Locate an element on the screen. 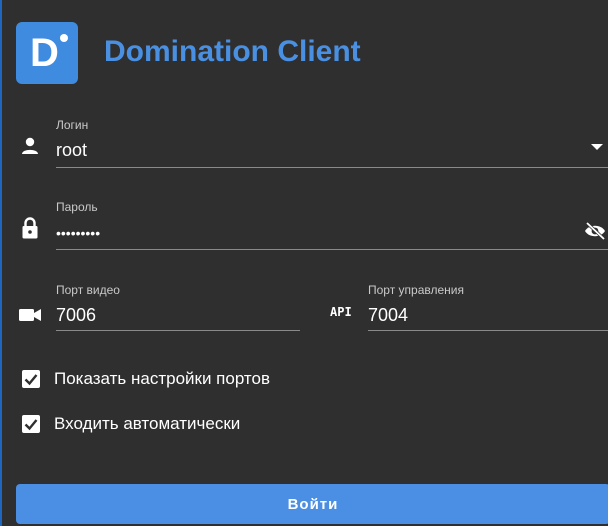 This screenshot has height=526, width=608. login-input: root is located at coordinates (71, 150).